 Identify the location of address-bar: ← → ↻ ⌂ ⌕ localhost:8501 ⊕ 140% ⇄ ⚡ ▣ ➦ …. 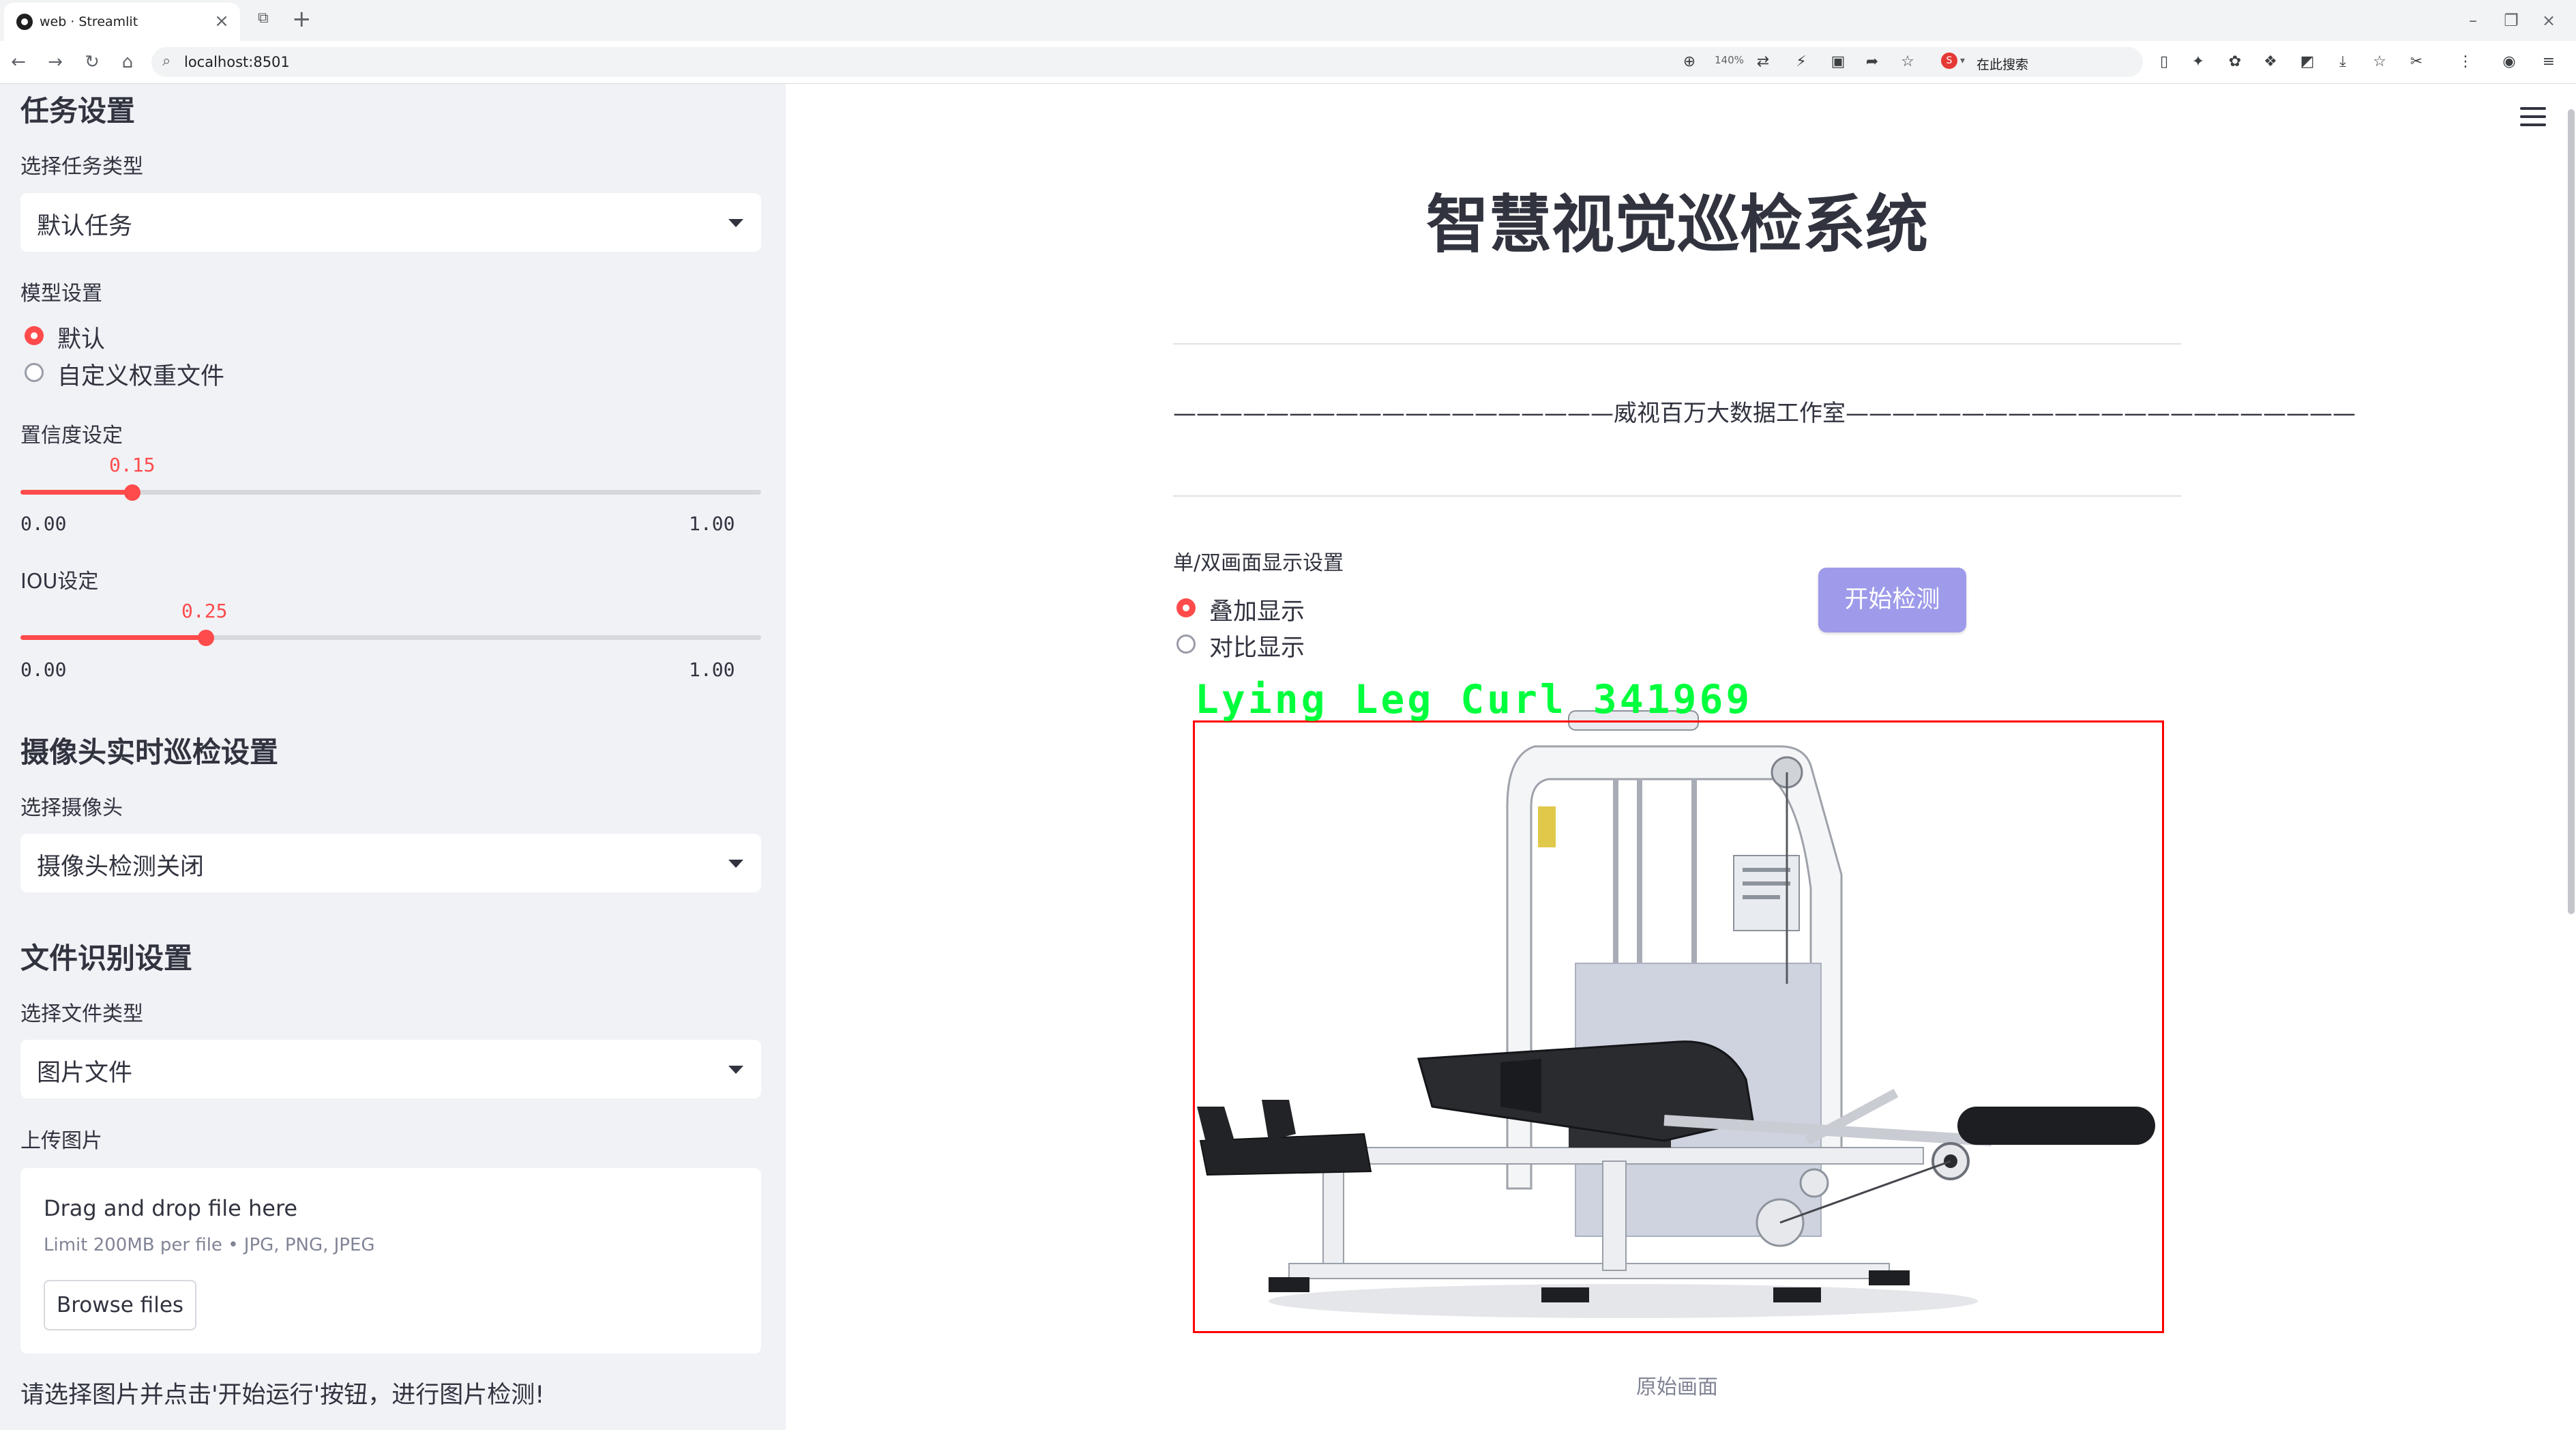
(1288, 63).